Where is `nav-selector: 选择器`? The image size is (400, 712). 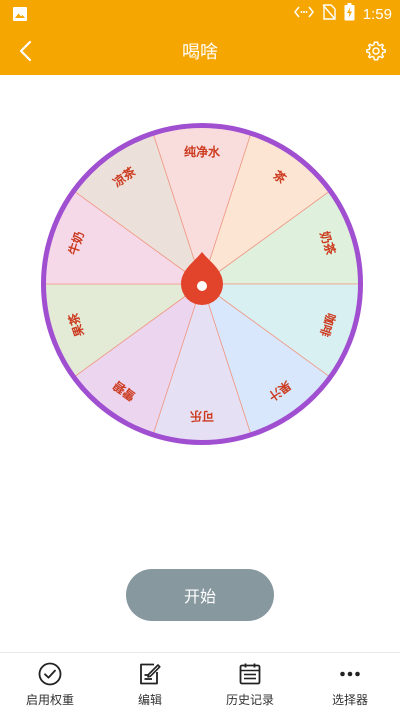
nav-selector: 选择器 is located at coordinates (350, 682).